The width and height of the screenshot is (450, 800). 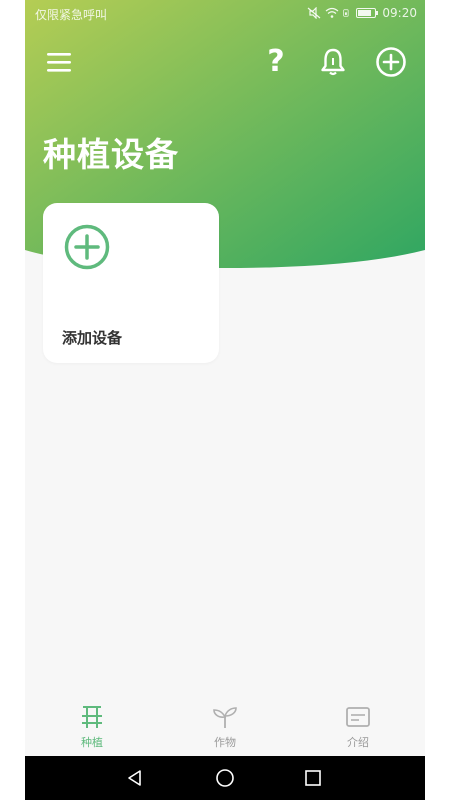 I want to click on home-icon, so click(x=225, y=778).